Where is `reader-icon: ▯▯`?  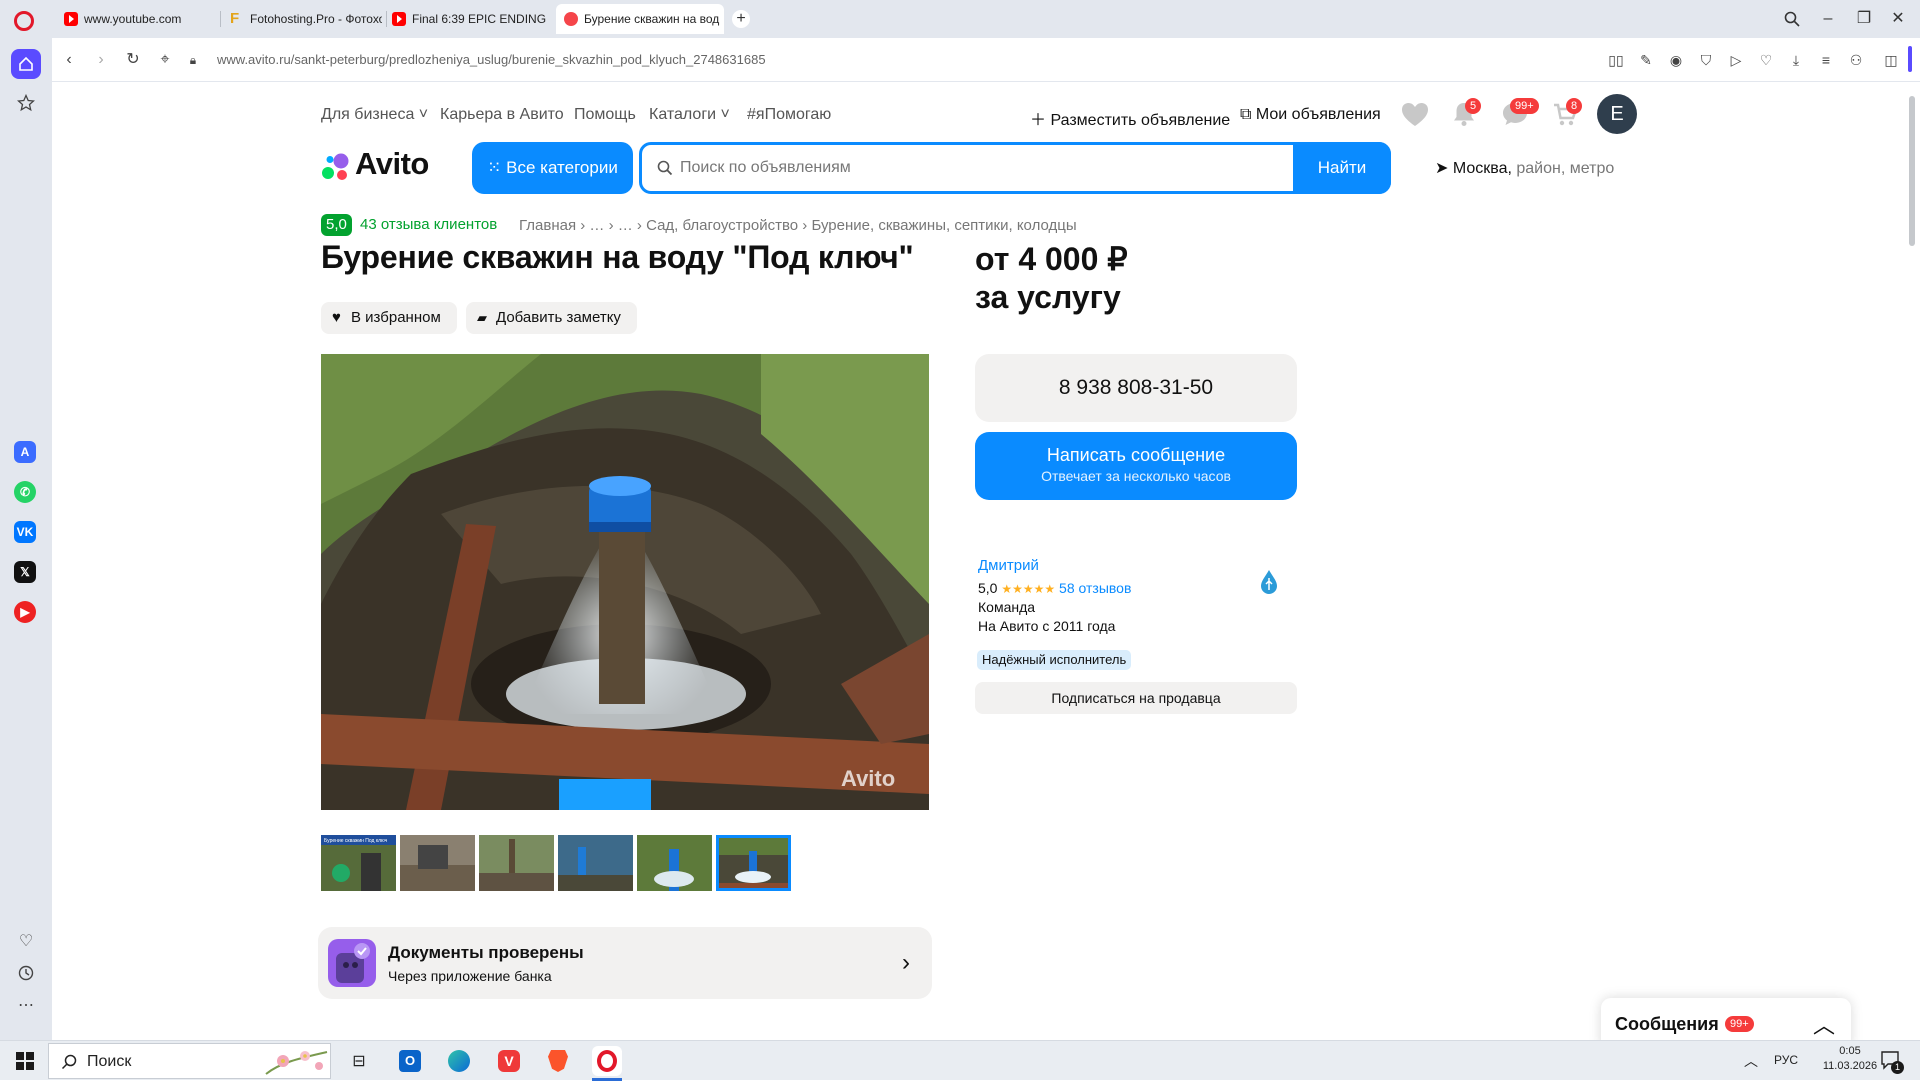
reader-icon: ▯▯ is located at coordinates (1616, 60).